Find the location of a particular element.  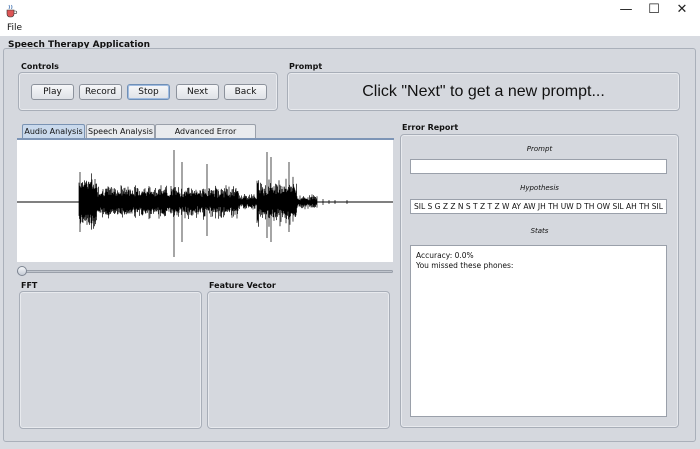

java-cup-icon is located at coordinates (11, 11).